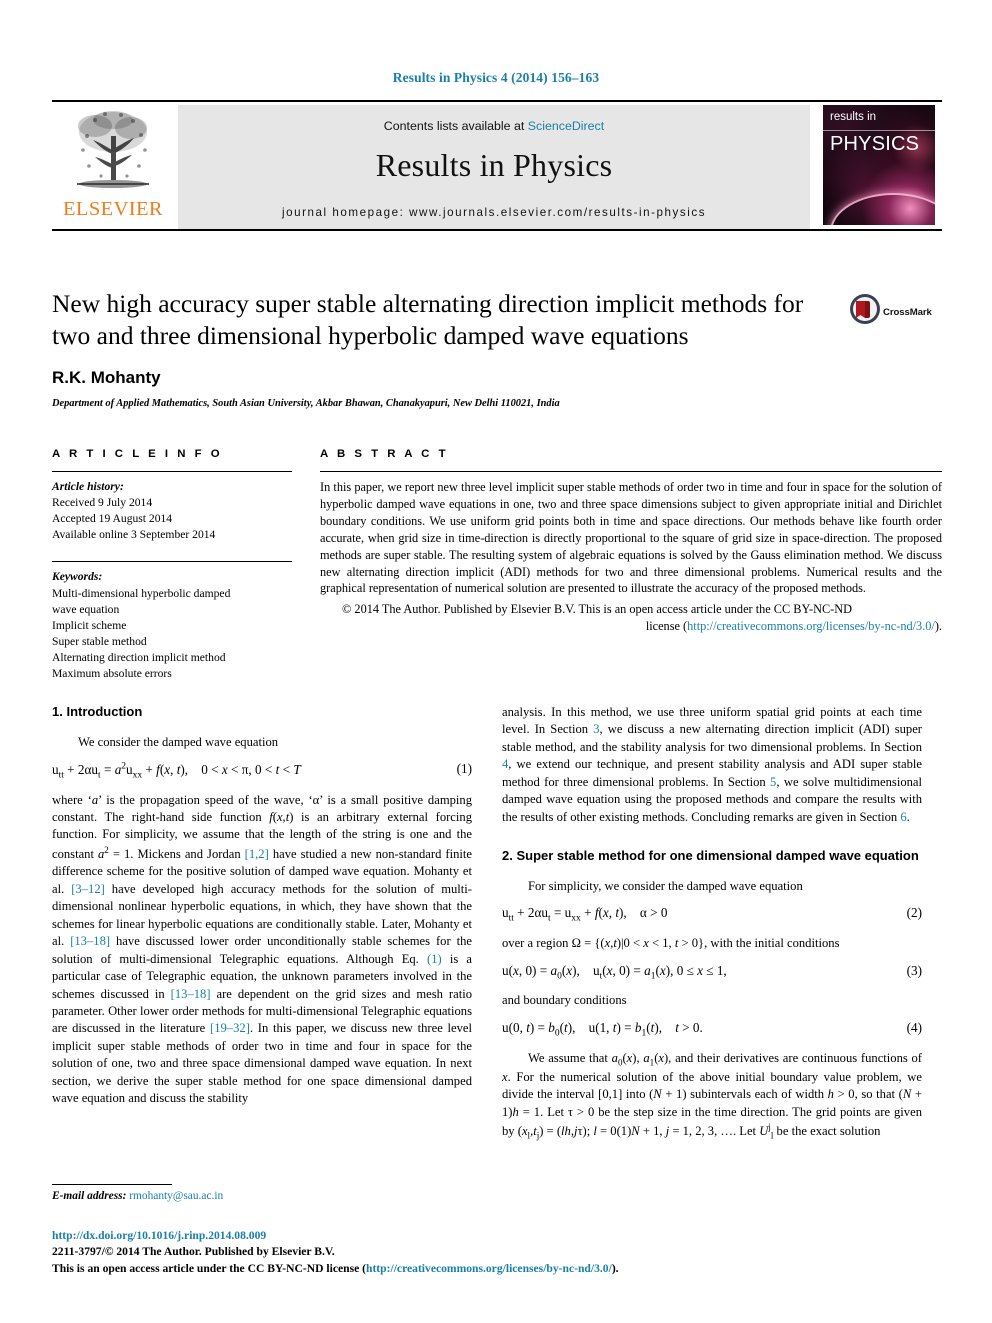 The height and width of the screenshot is (1323, 992). What do you see at coordinates (384, 454) in the screenshot?
I see `abstract-heading: A B S T R A C T` at bounding box center [384, 454].